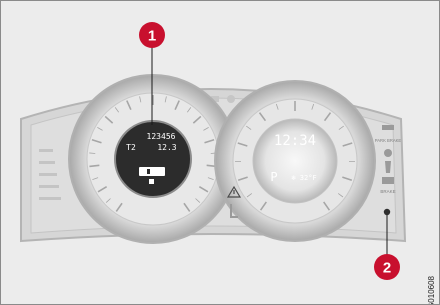 The image size is (440, 305). What do you see at coordinates (151, 181) in the screenshot?
I see `fuel-pump-icon` at bounding box center [151, 181].